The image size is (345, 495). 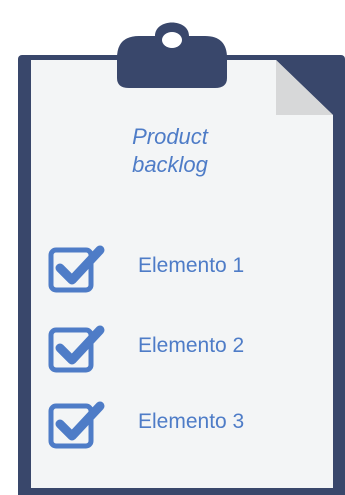 I want to click on list-item: Elemento 3, so click(x=178, y=426).